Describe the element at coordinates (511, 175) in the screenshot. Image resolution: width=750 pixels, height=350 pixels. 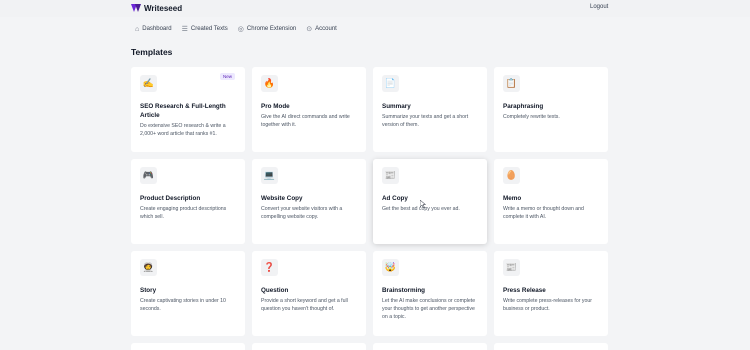
I see `memo-icon: 🥚` at that location.